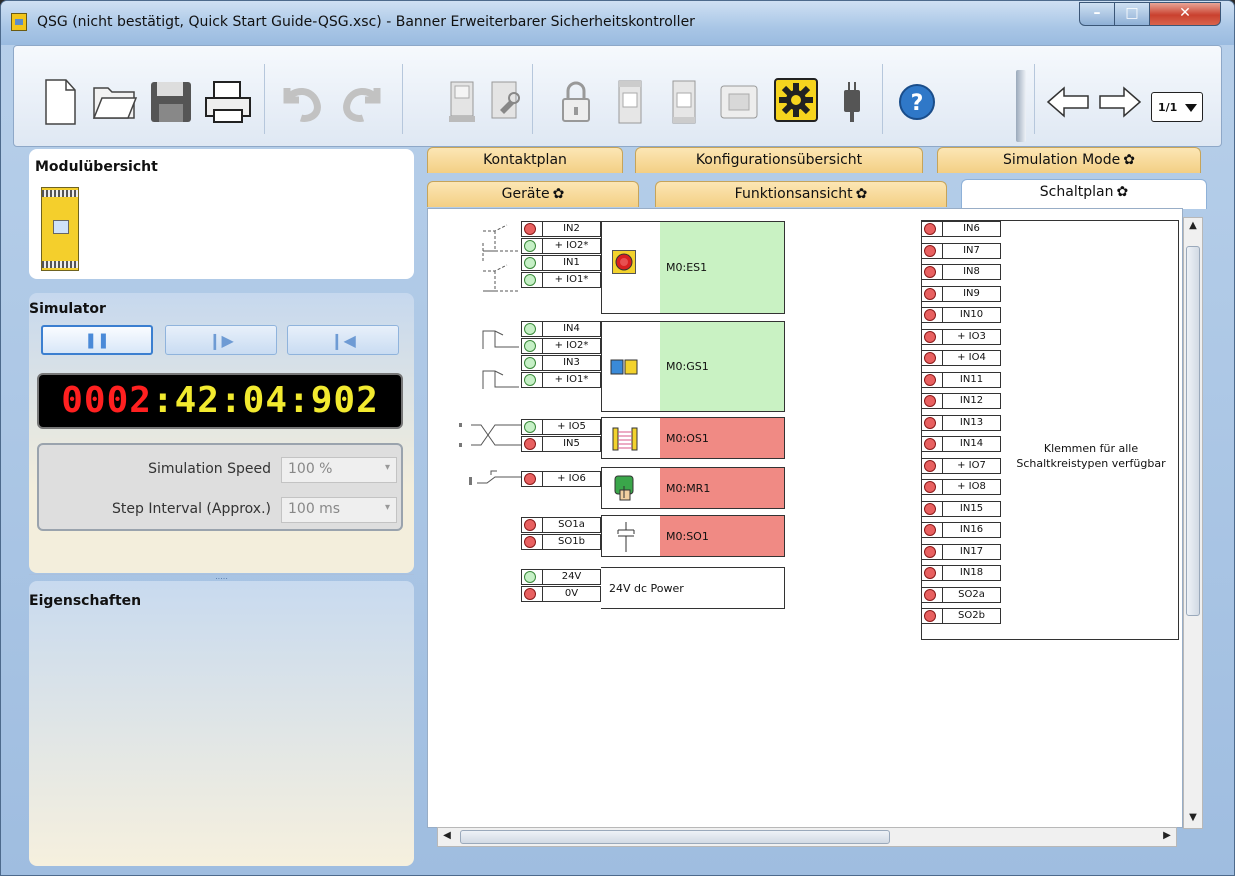 The image size is (1235, 876). I want to click on terminal-label: + IO4, so click(971, 358).